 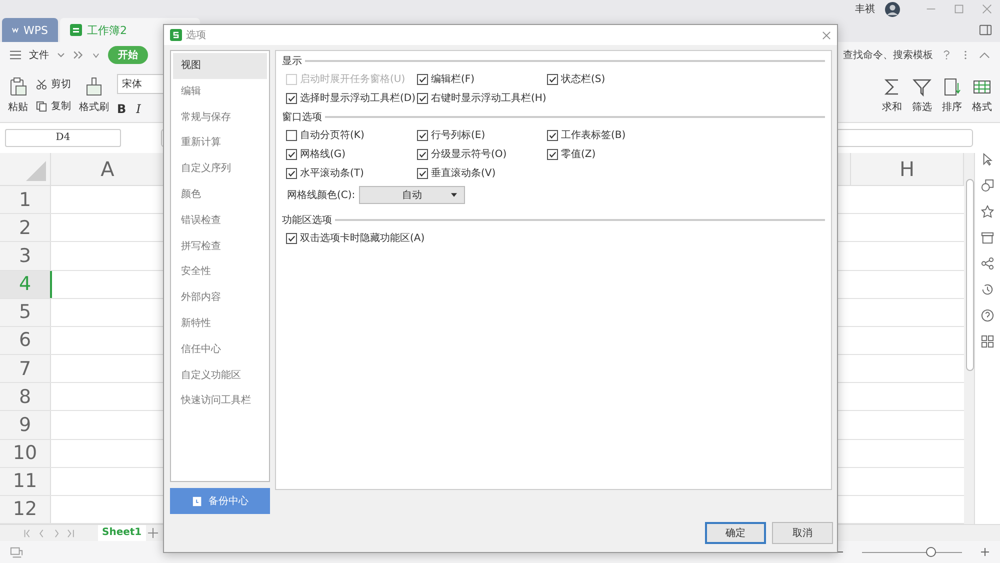 What do you see at coordinates (220, 66) in the screenshot?
I see `category-item: 视图` at bounding box center [220, 66].